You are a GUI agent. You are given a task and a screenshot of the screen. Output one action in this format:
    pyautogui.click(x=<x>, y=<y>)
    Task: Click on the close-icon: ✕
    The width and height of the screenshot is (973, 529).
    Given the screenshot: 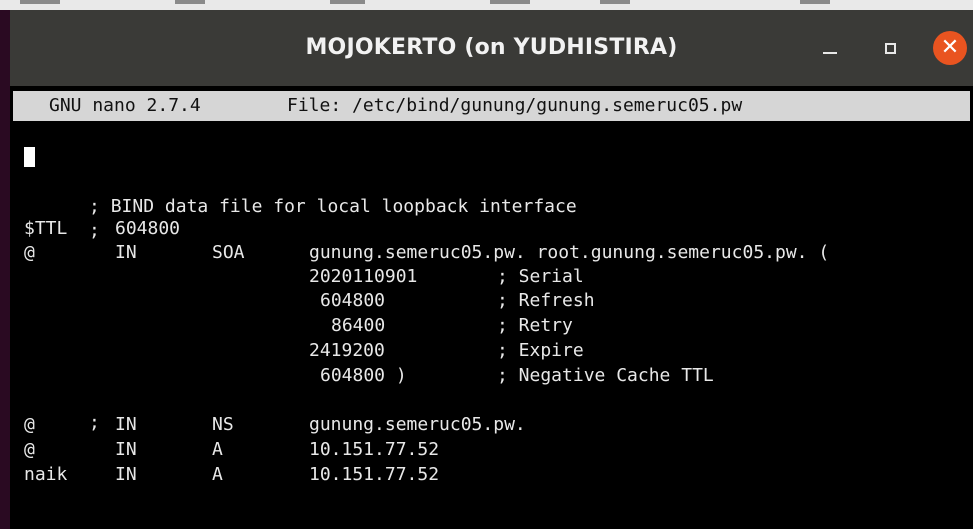 What is the action you would take?
    pyautogui.click(x=950, y=48)
    